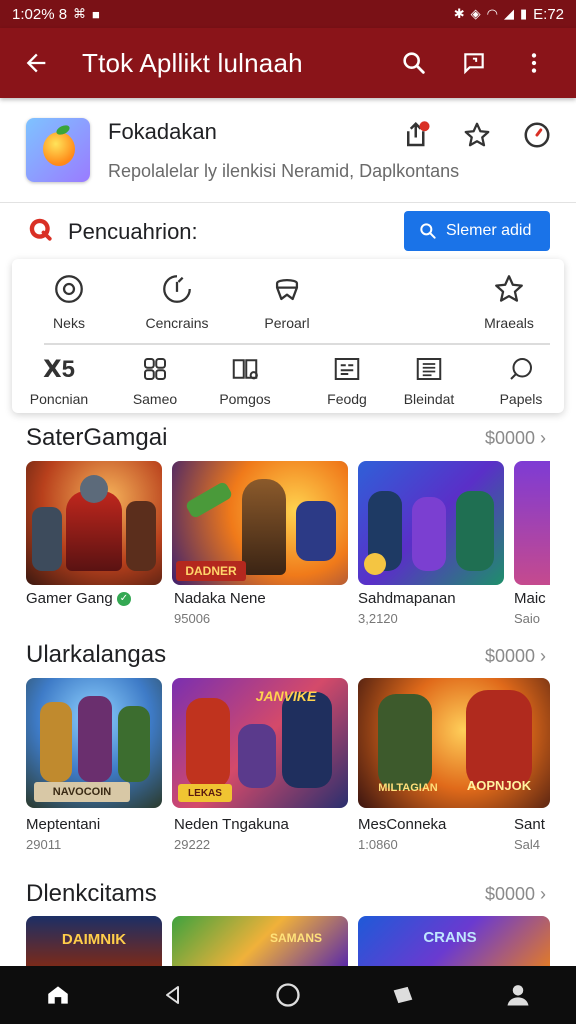  Describe the element at coordinates (403, 995) in the screenshot. I see `recent-icon` at that location.